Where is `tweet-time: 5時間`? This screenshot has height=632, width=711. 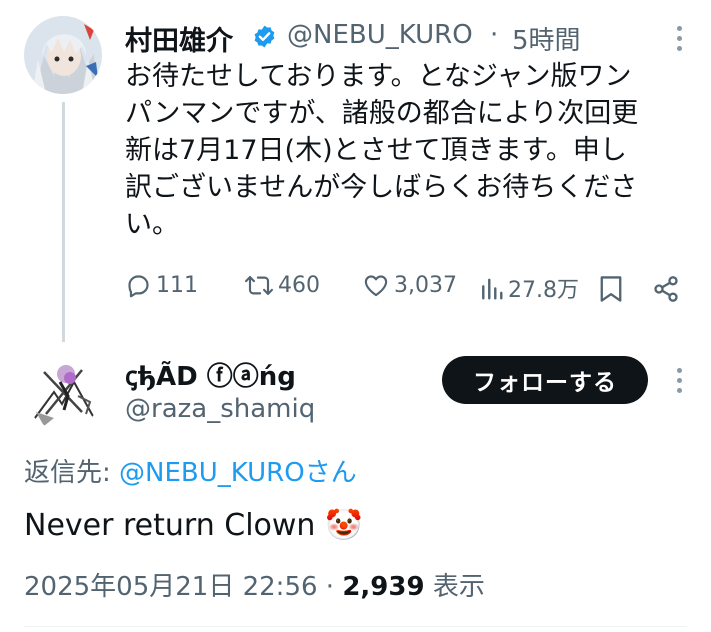
tweet-time: 5時間 is located at coordinates (546, 38).